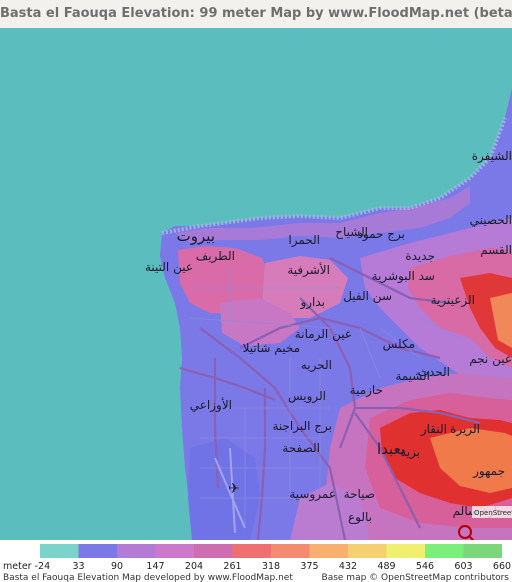 Image resolution: width=512 pixels, height=582 pixels. I want to click on map-label: عين الرمانة, so click(323, 334).